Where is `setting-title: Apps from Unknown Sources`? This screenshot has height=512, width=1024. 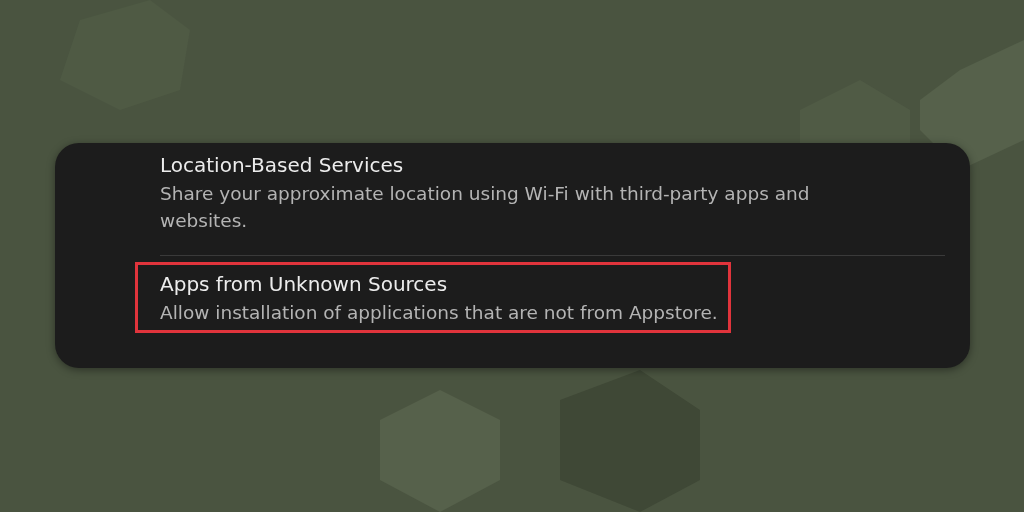 setting-title: Apps from Unknown Sources is located at coordinates (304, 284).